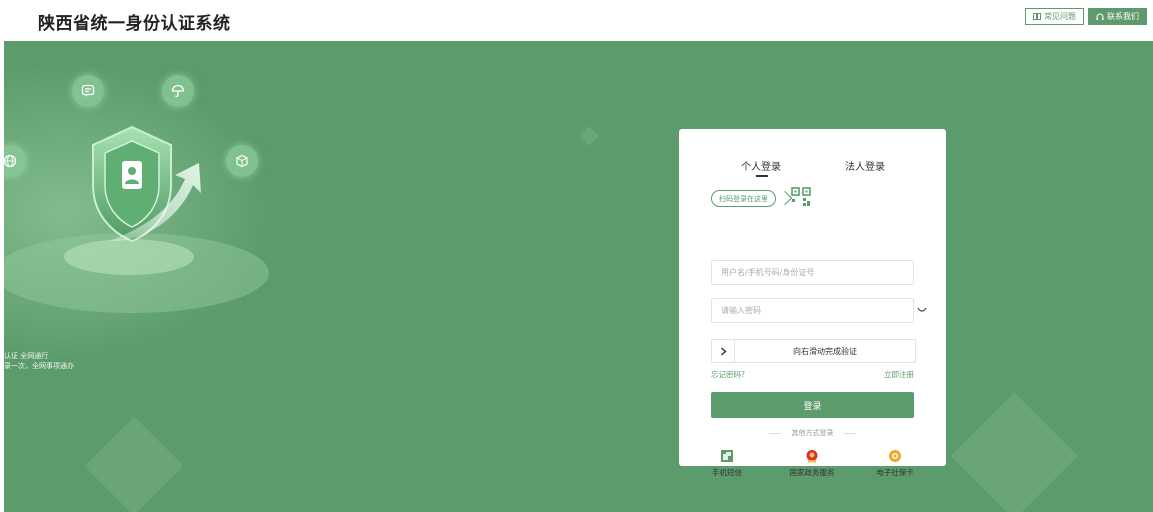 The height and width of the screenshot is (512, 1153). I want to click on national-gov-login-label: 国家政务服务, so click(812, 472).